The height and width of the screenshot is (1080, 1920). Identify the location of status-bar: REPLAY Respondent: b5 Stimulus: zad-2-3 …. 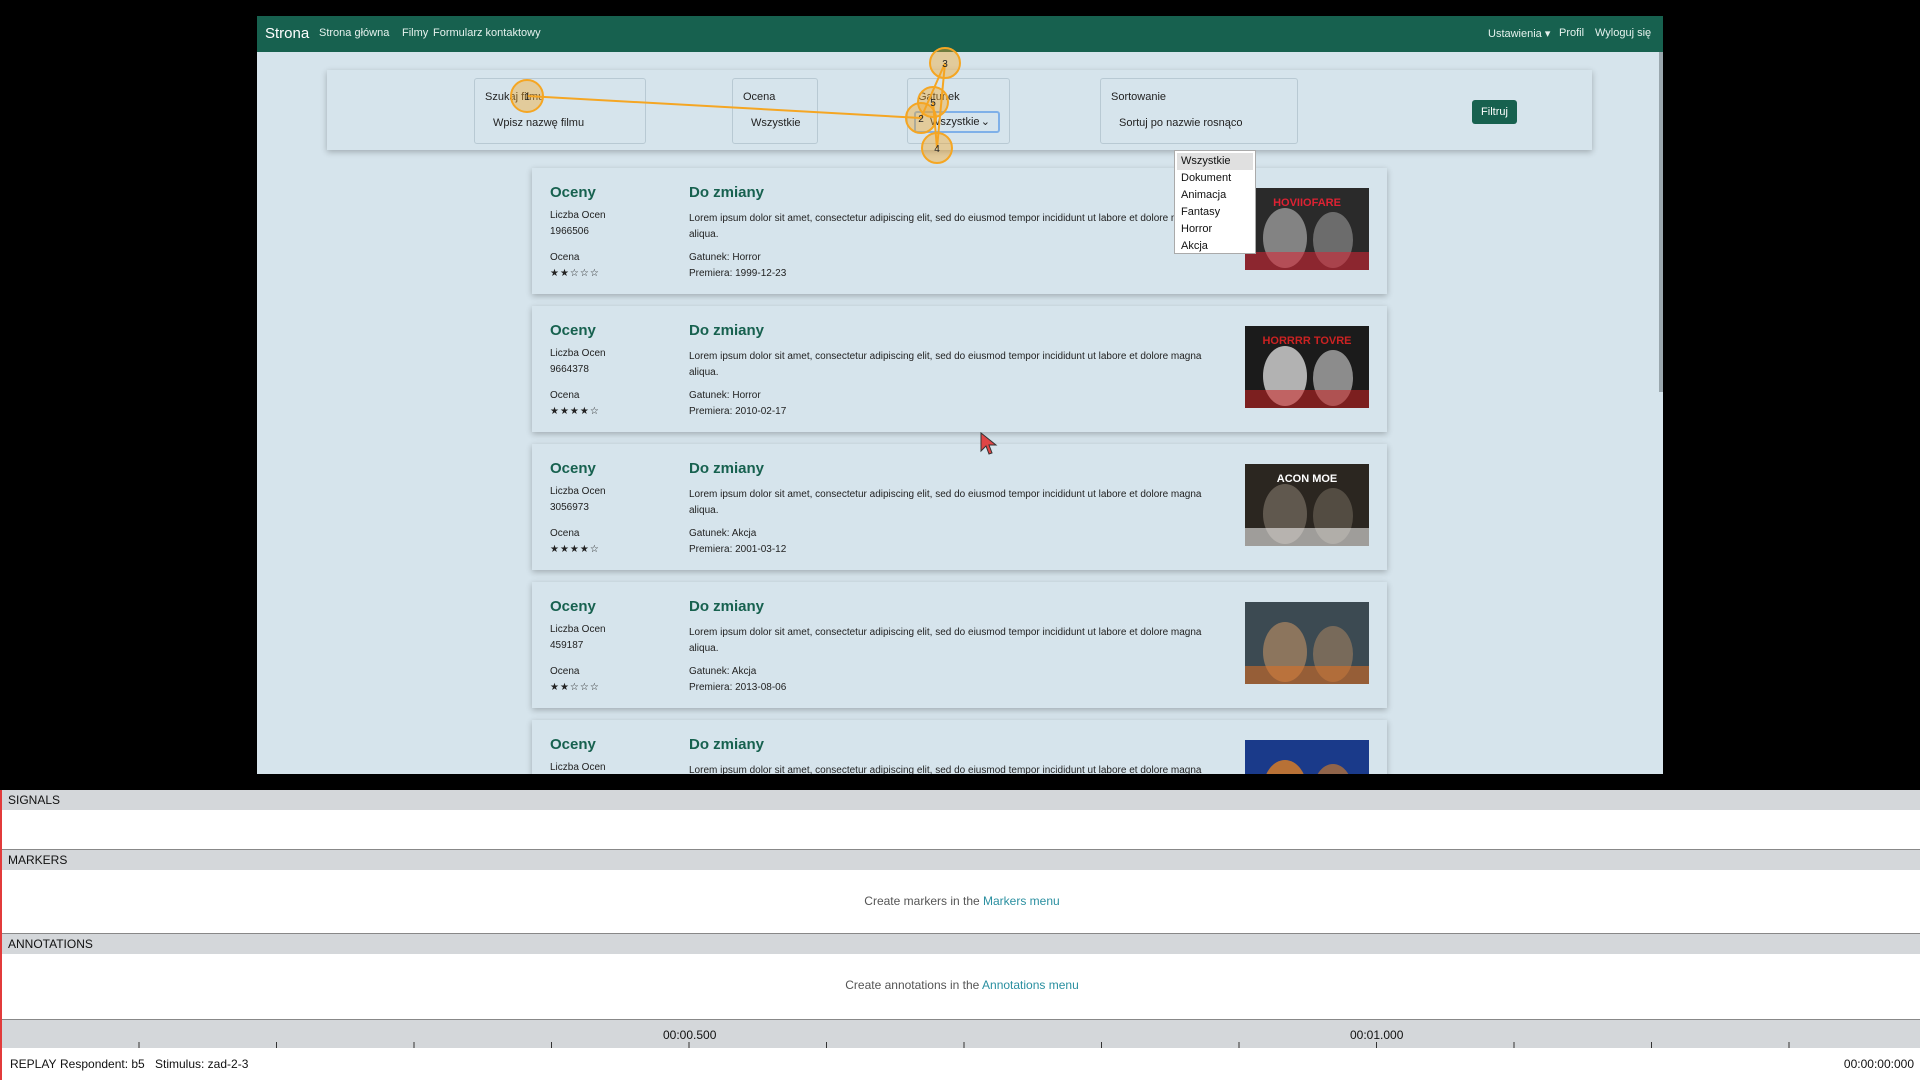
(961, 1064).